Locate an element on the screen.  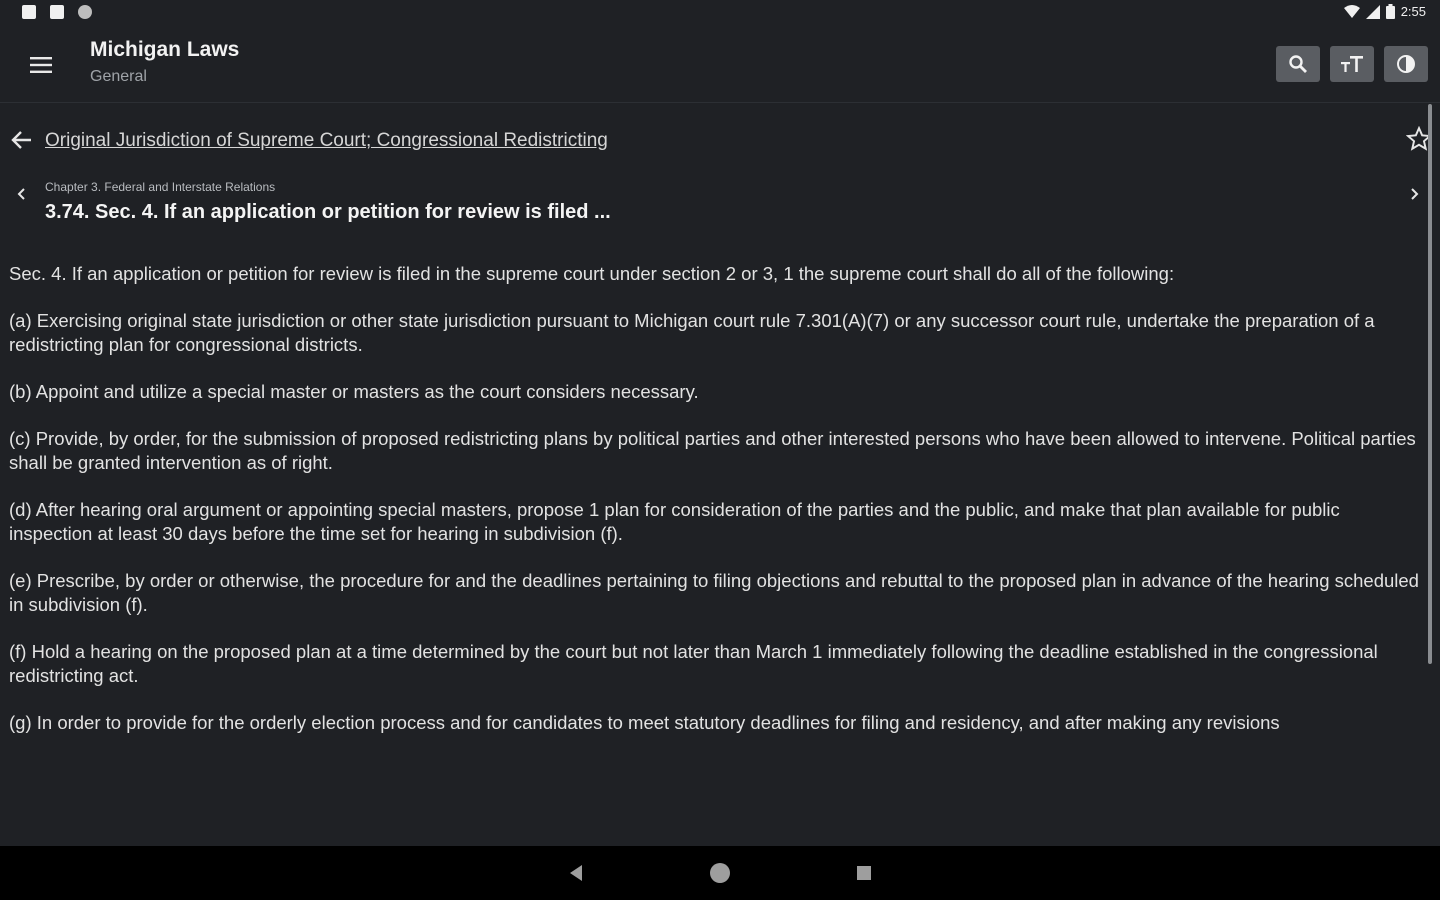
recents-icon is located at coordinates (864, 873).